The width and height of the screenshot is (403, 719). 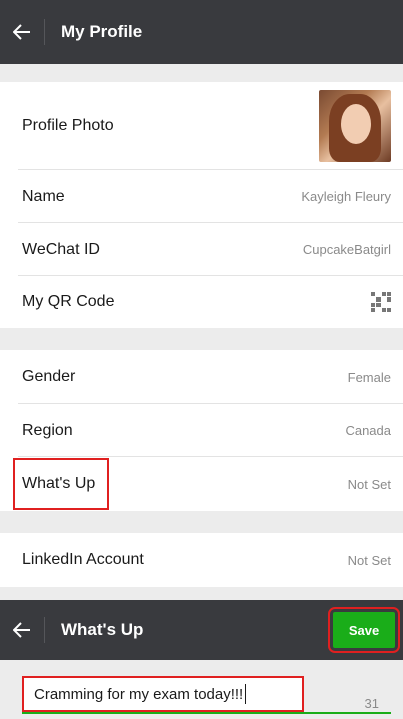 I want to click on region-value: Canada, so click(x=368, y=430).